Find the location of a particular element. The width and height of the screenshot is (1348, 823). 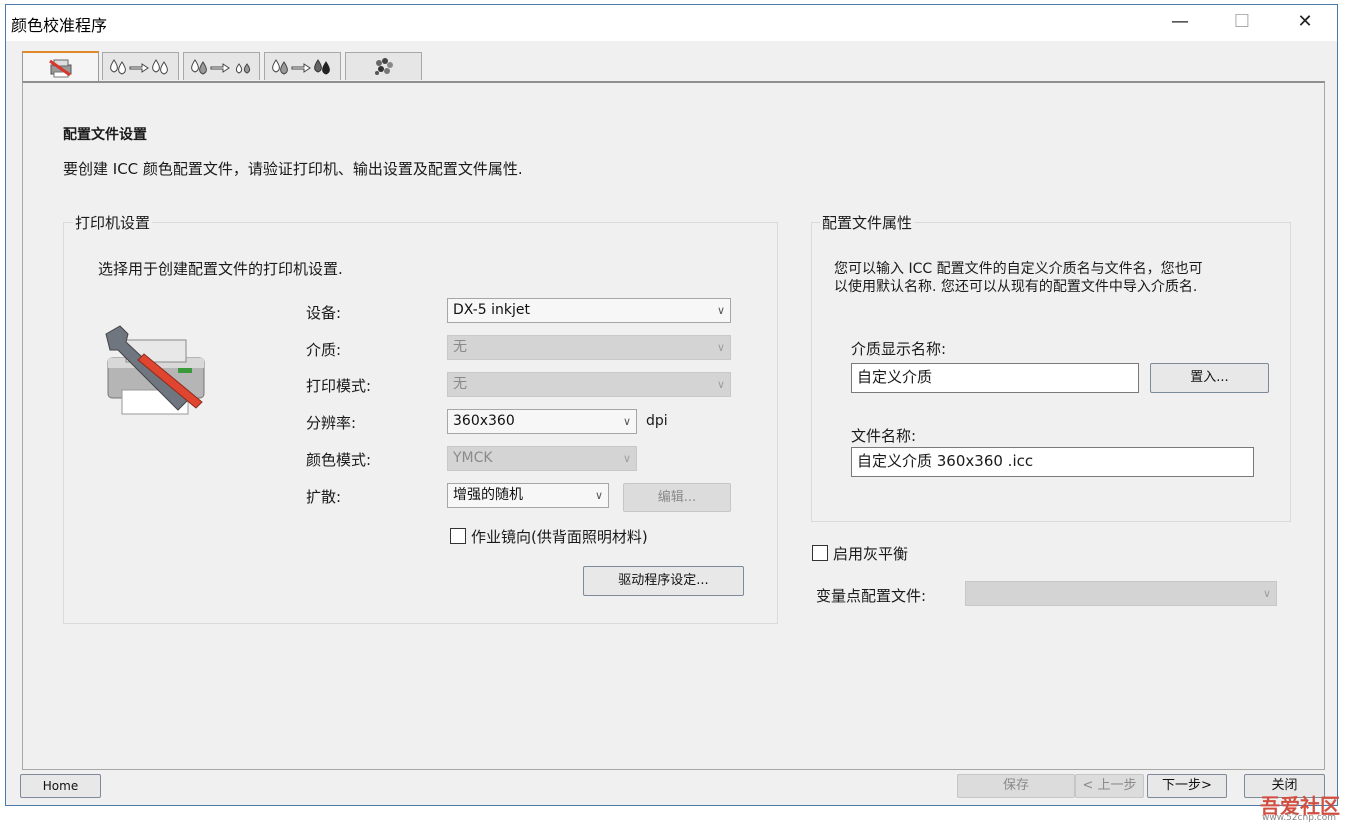

device-label: 设备: is located at coordinates (324, 313).